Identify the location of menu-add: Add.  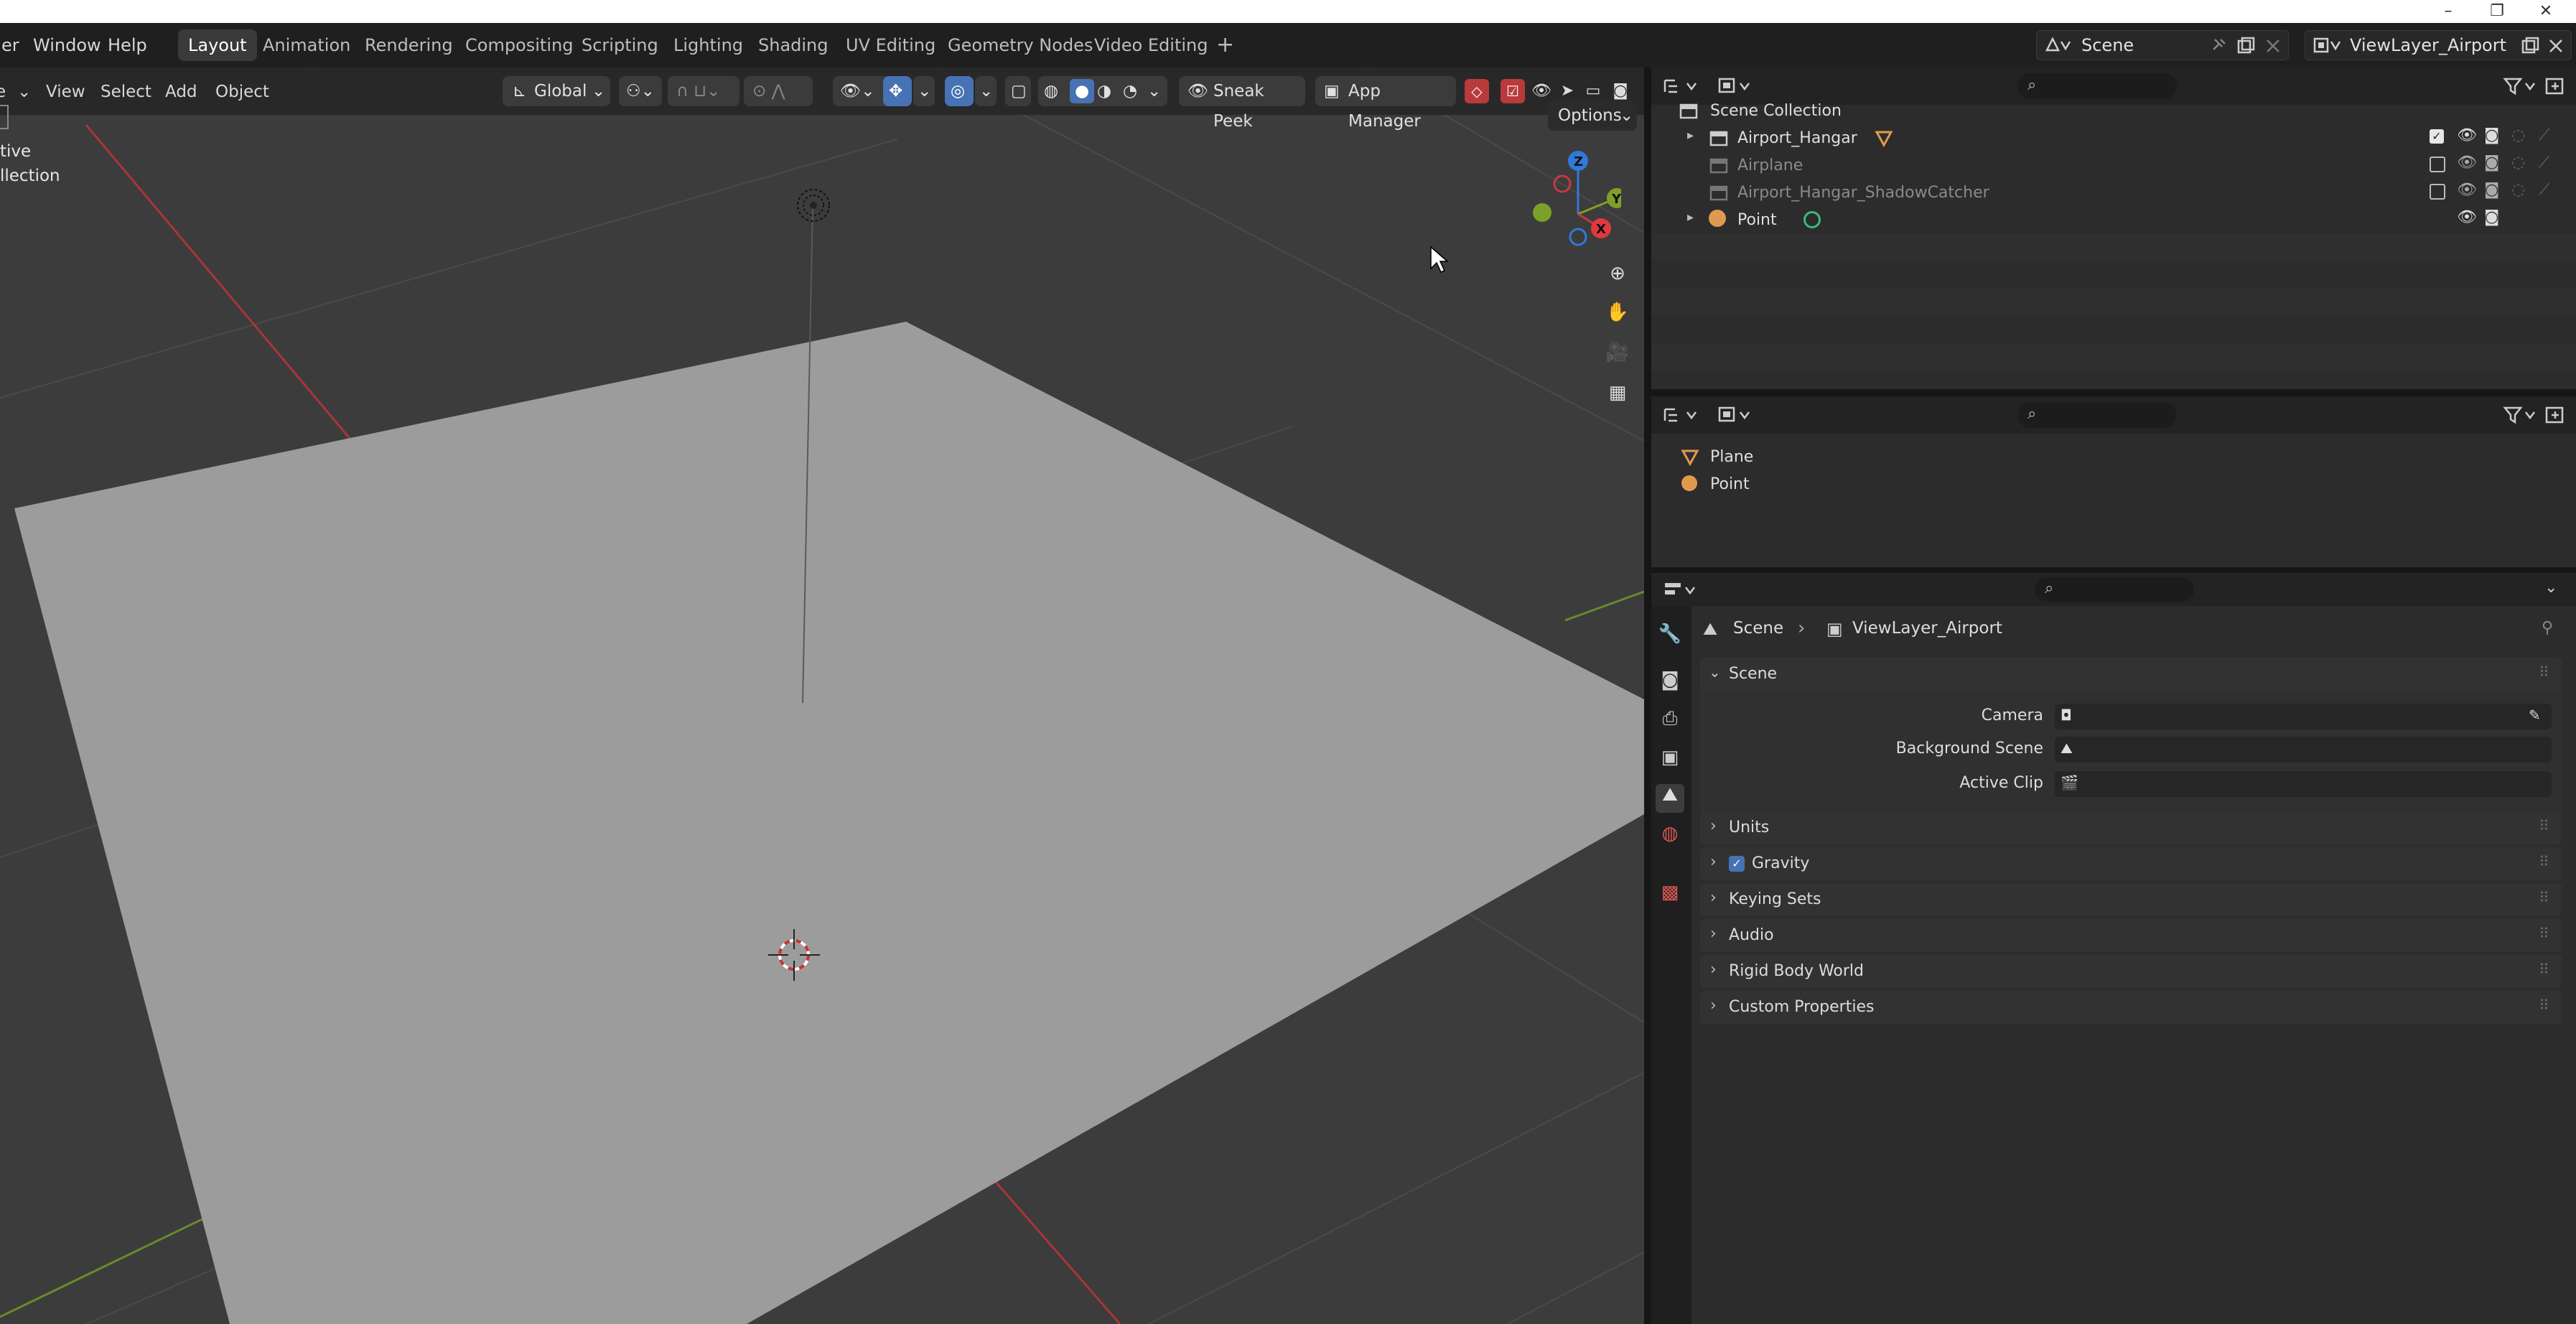
(181, 92).